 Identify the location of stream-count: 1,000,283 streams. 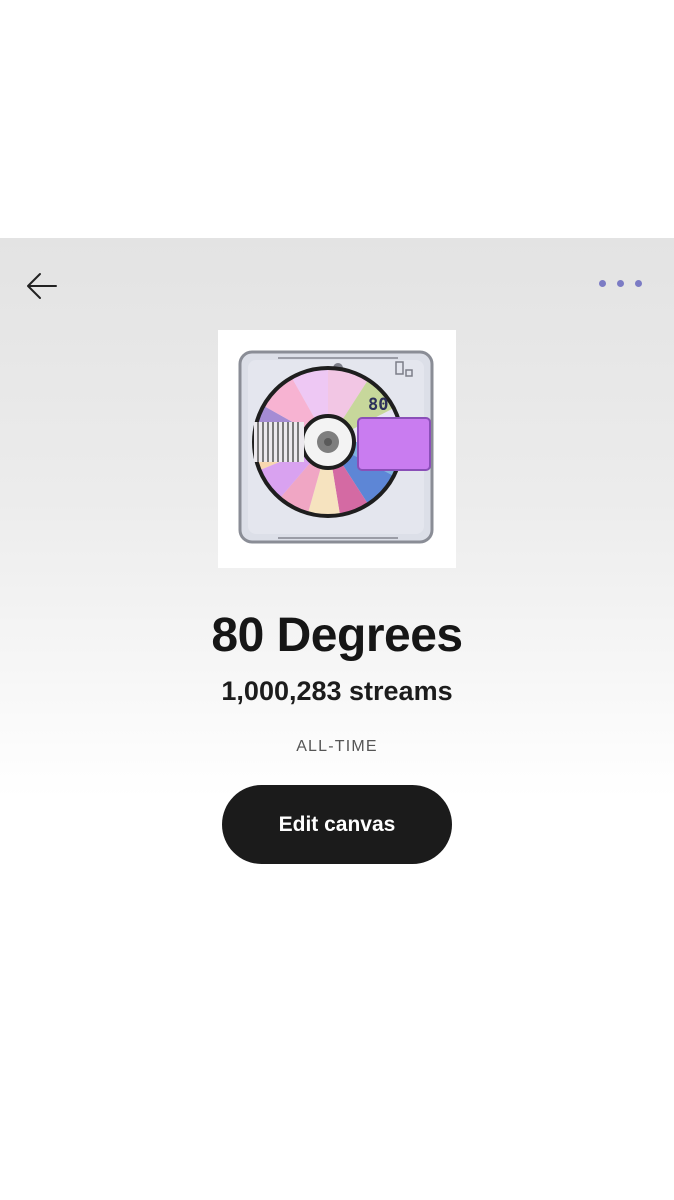
(337, 691).